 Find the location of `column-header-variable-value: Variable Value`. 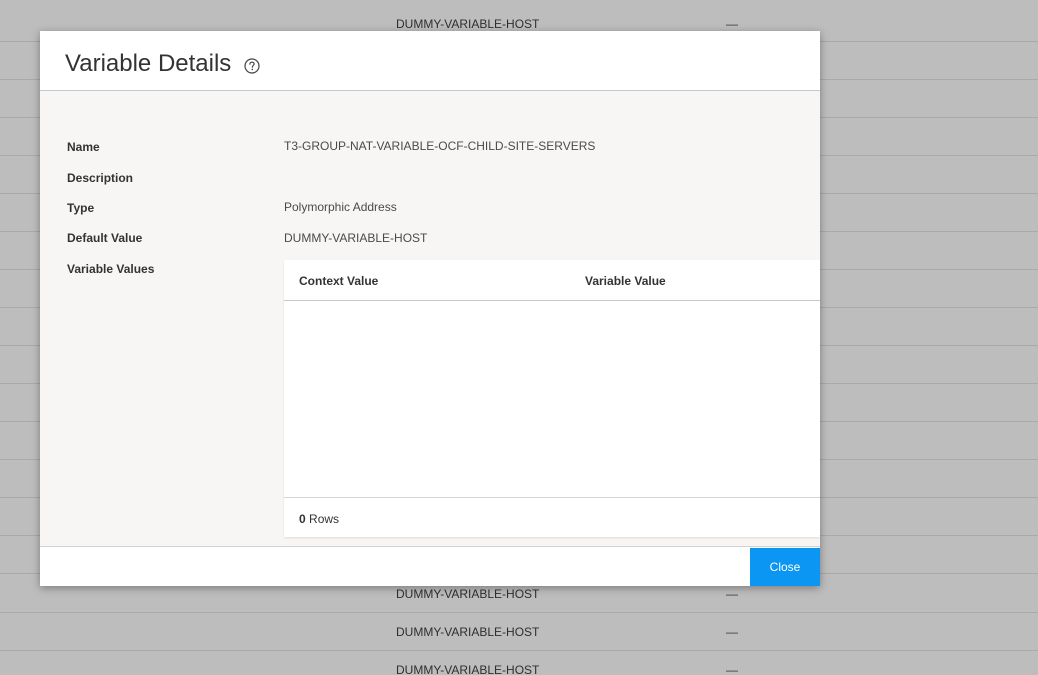

column-header-variable-value: Variable Value is located at coordinates (625, 281).